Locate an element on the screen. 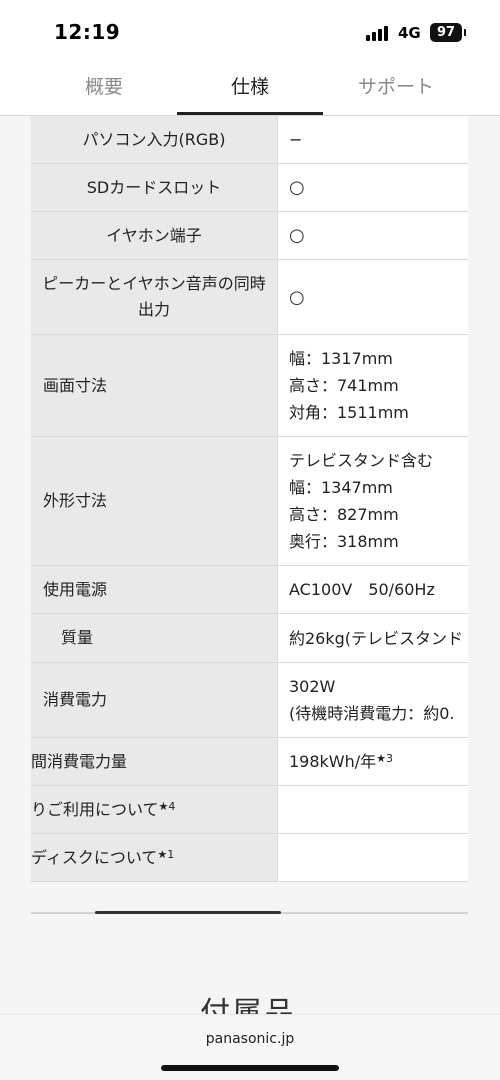 Image resolution: width=500 pixels, height=1080 pixels. spec-label: 質量 is located at coordinates (154, 638).